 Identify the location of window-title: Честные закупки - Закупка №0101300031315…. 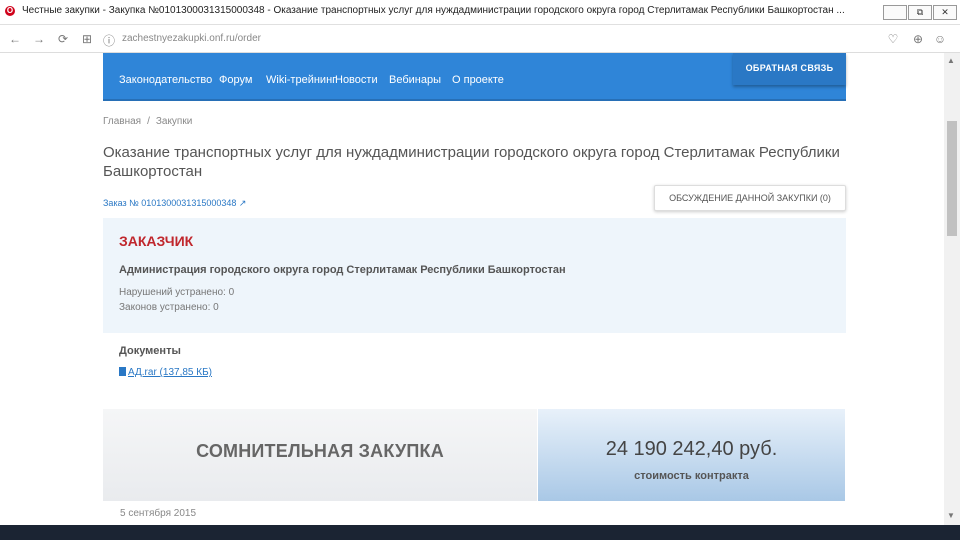
(433, 10).